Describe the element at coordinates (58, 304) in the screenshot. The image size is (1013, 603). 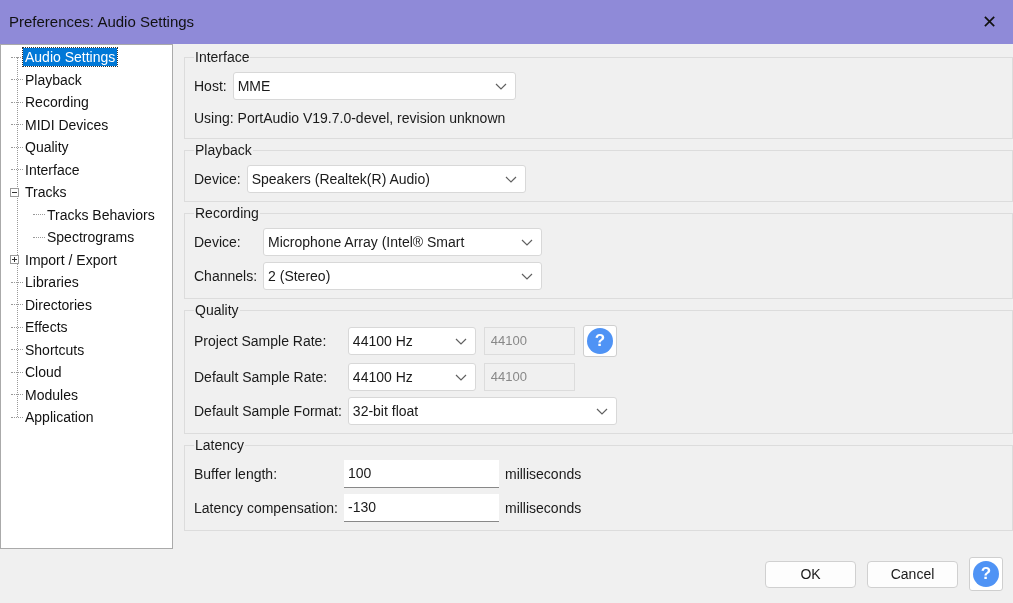
I see `tree-item: Directories` at that location.